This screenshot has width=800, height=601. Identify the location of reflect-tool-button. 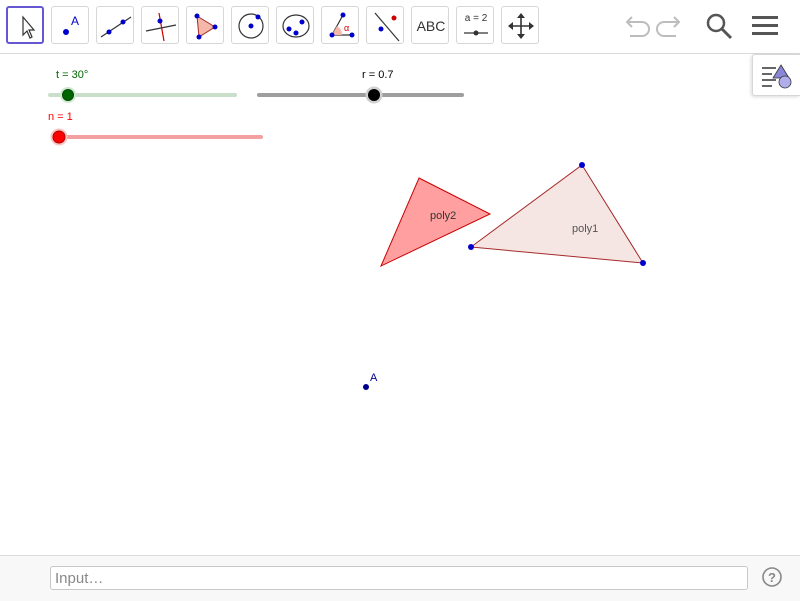
(385, 25).